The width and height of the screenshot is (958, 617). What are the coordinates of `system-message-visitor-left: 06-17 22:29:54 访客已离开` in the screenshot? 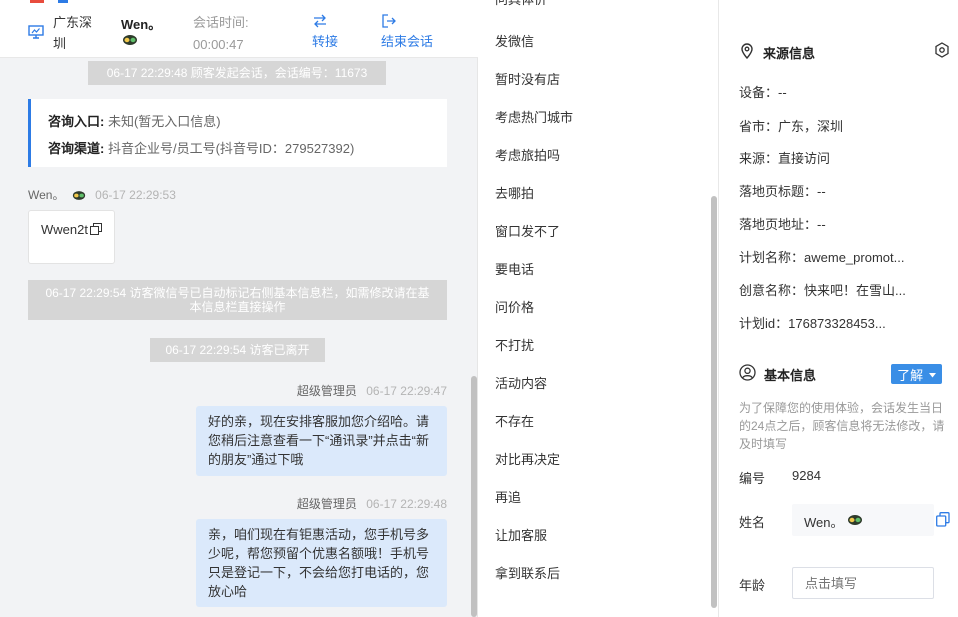 It's located at (237, 350).